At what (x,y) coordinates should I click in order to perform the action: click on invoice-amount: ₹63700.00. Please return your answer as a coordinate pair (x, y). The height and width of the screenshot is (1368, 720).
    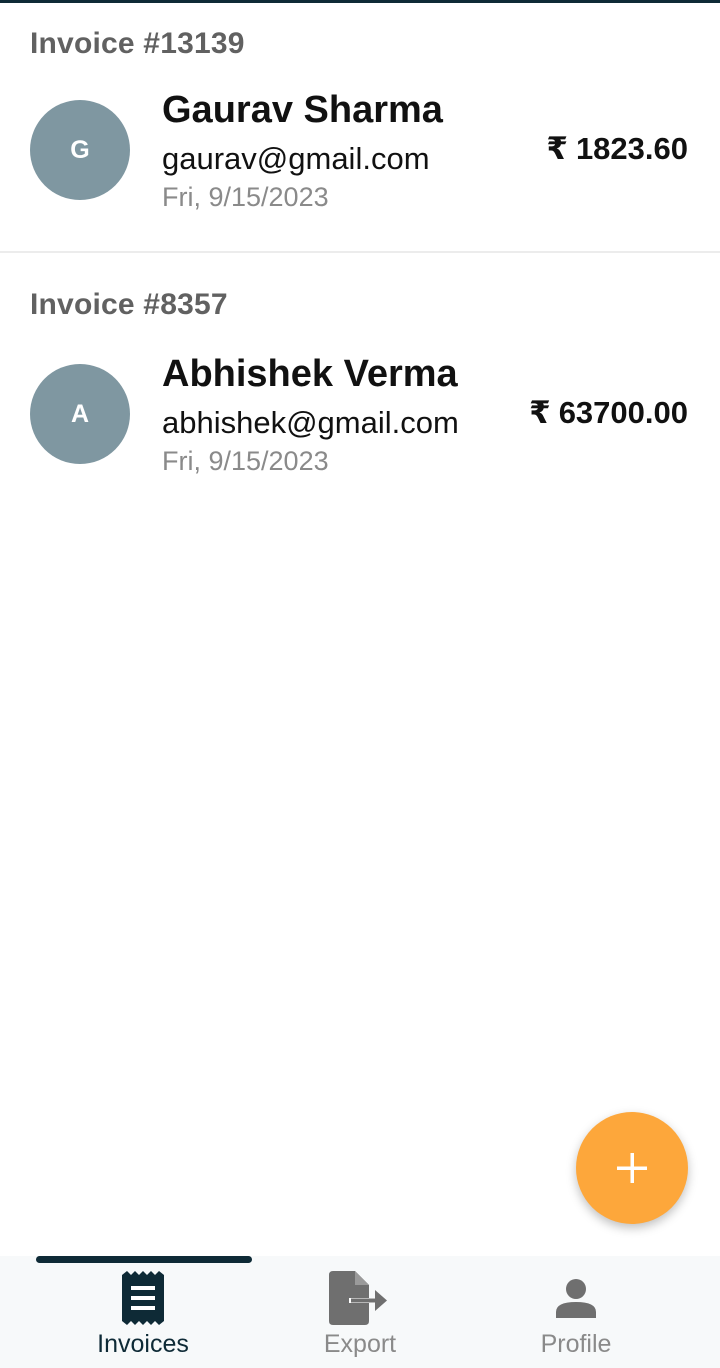
    Looking at the image, I should click on (608, 413).